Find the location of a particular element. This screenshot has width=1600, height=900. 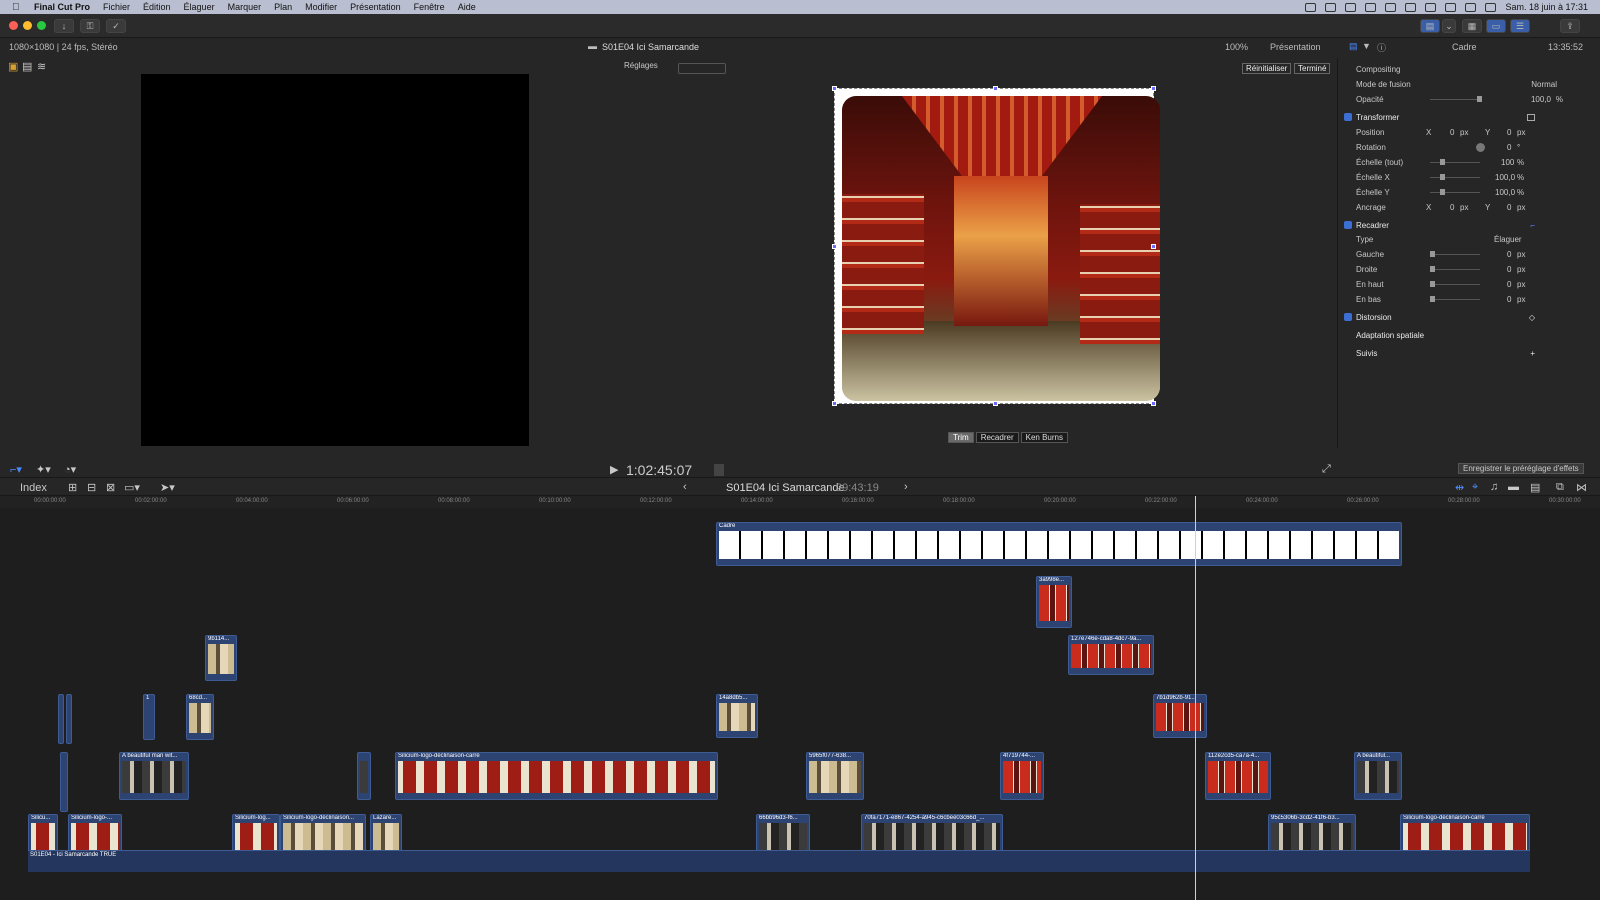

forward-arrow-icon: › is located at coordinates (906, 487).